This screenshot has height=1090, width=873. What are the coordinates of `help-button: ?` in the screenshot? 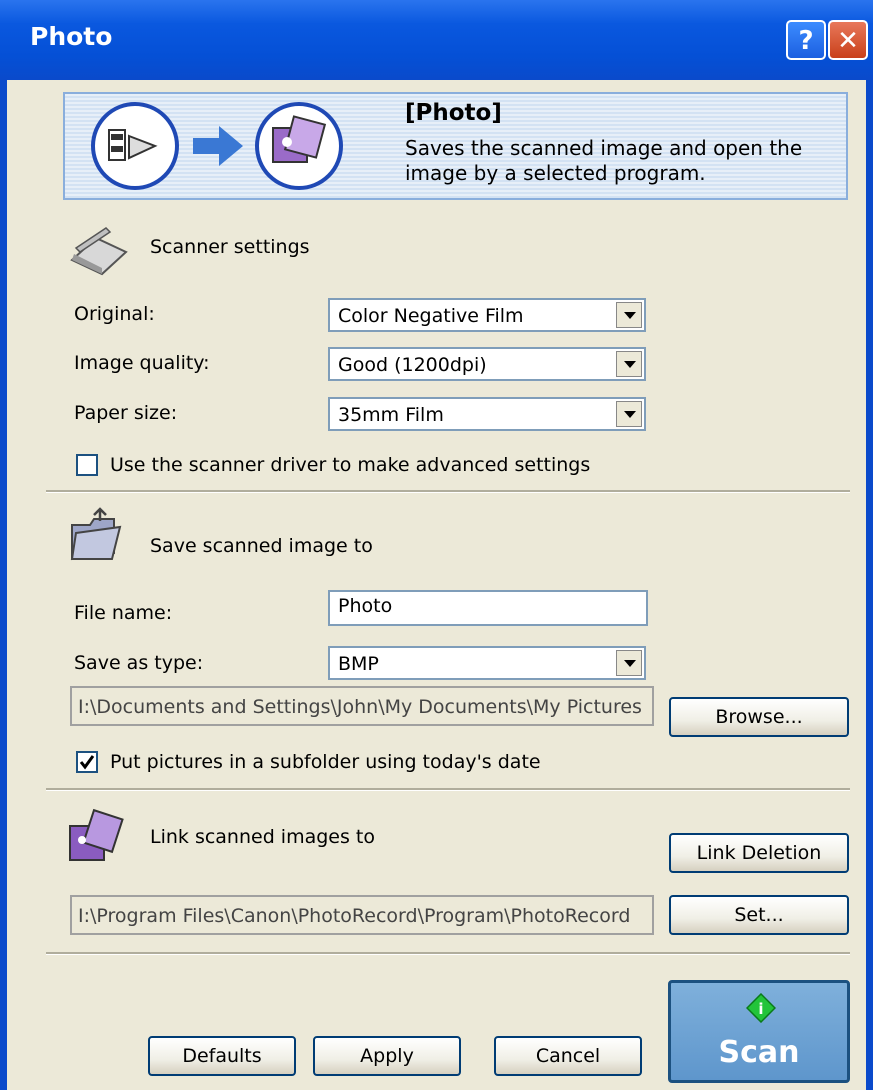 It's located at (806, 40).